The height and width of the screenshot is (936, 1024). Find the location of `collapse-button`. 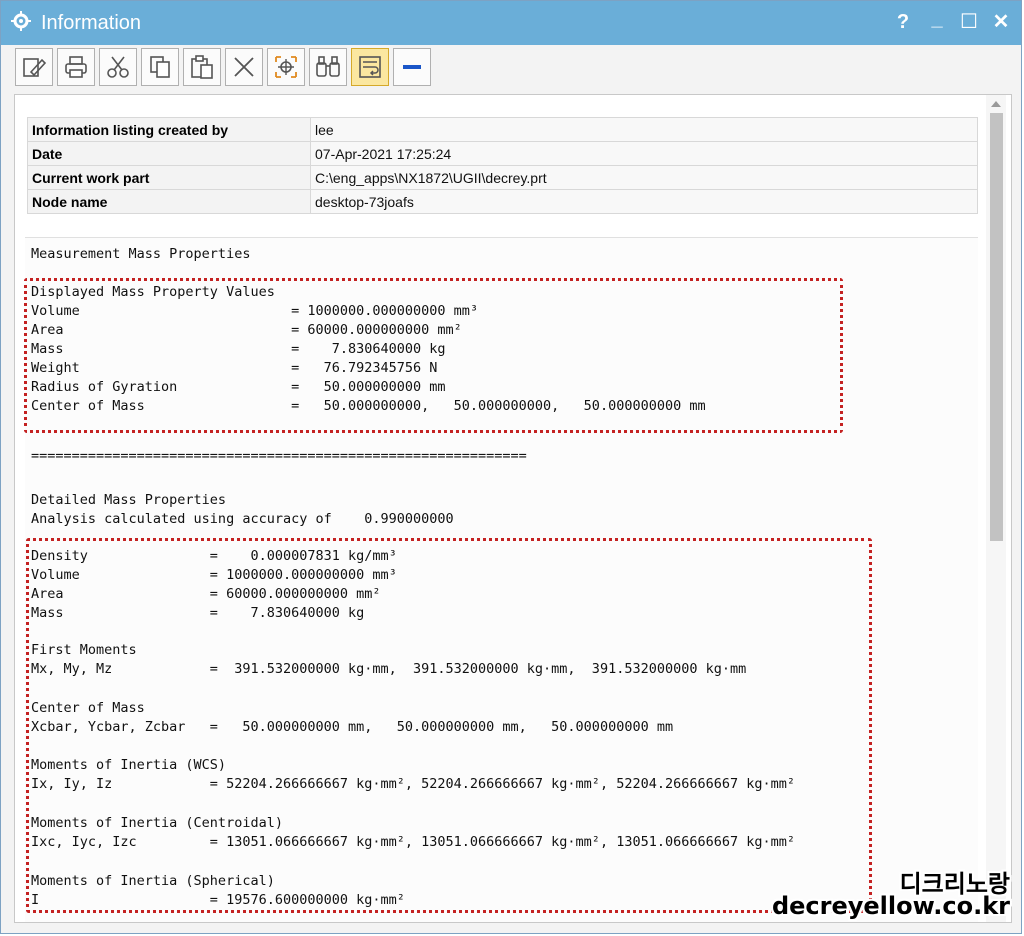

collapse-button is located at coordinates (412, 67).